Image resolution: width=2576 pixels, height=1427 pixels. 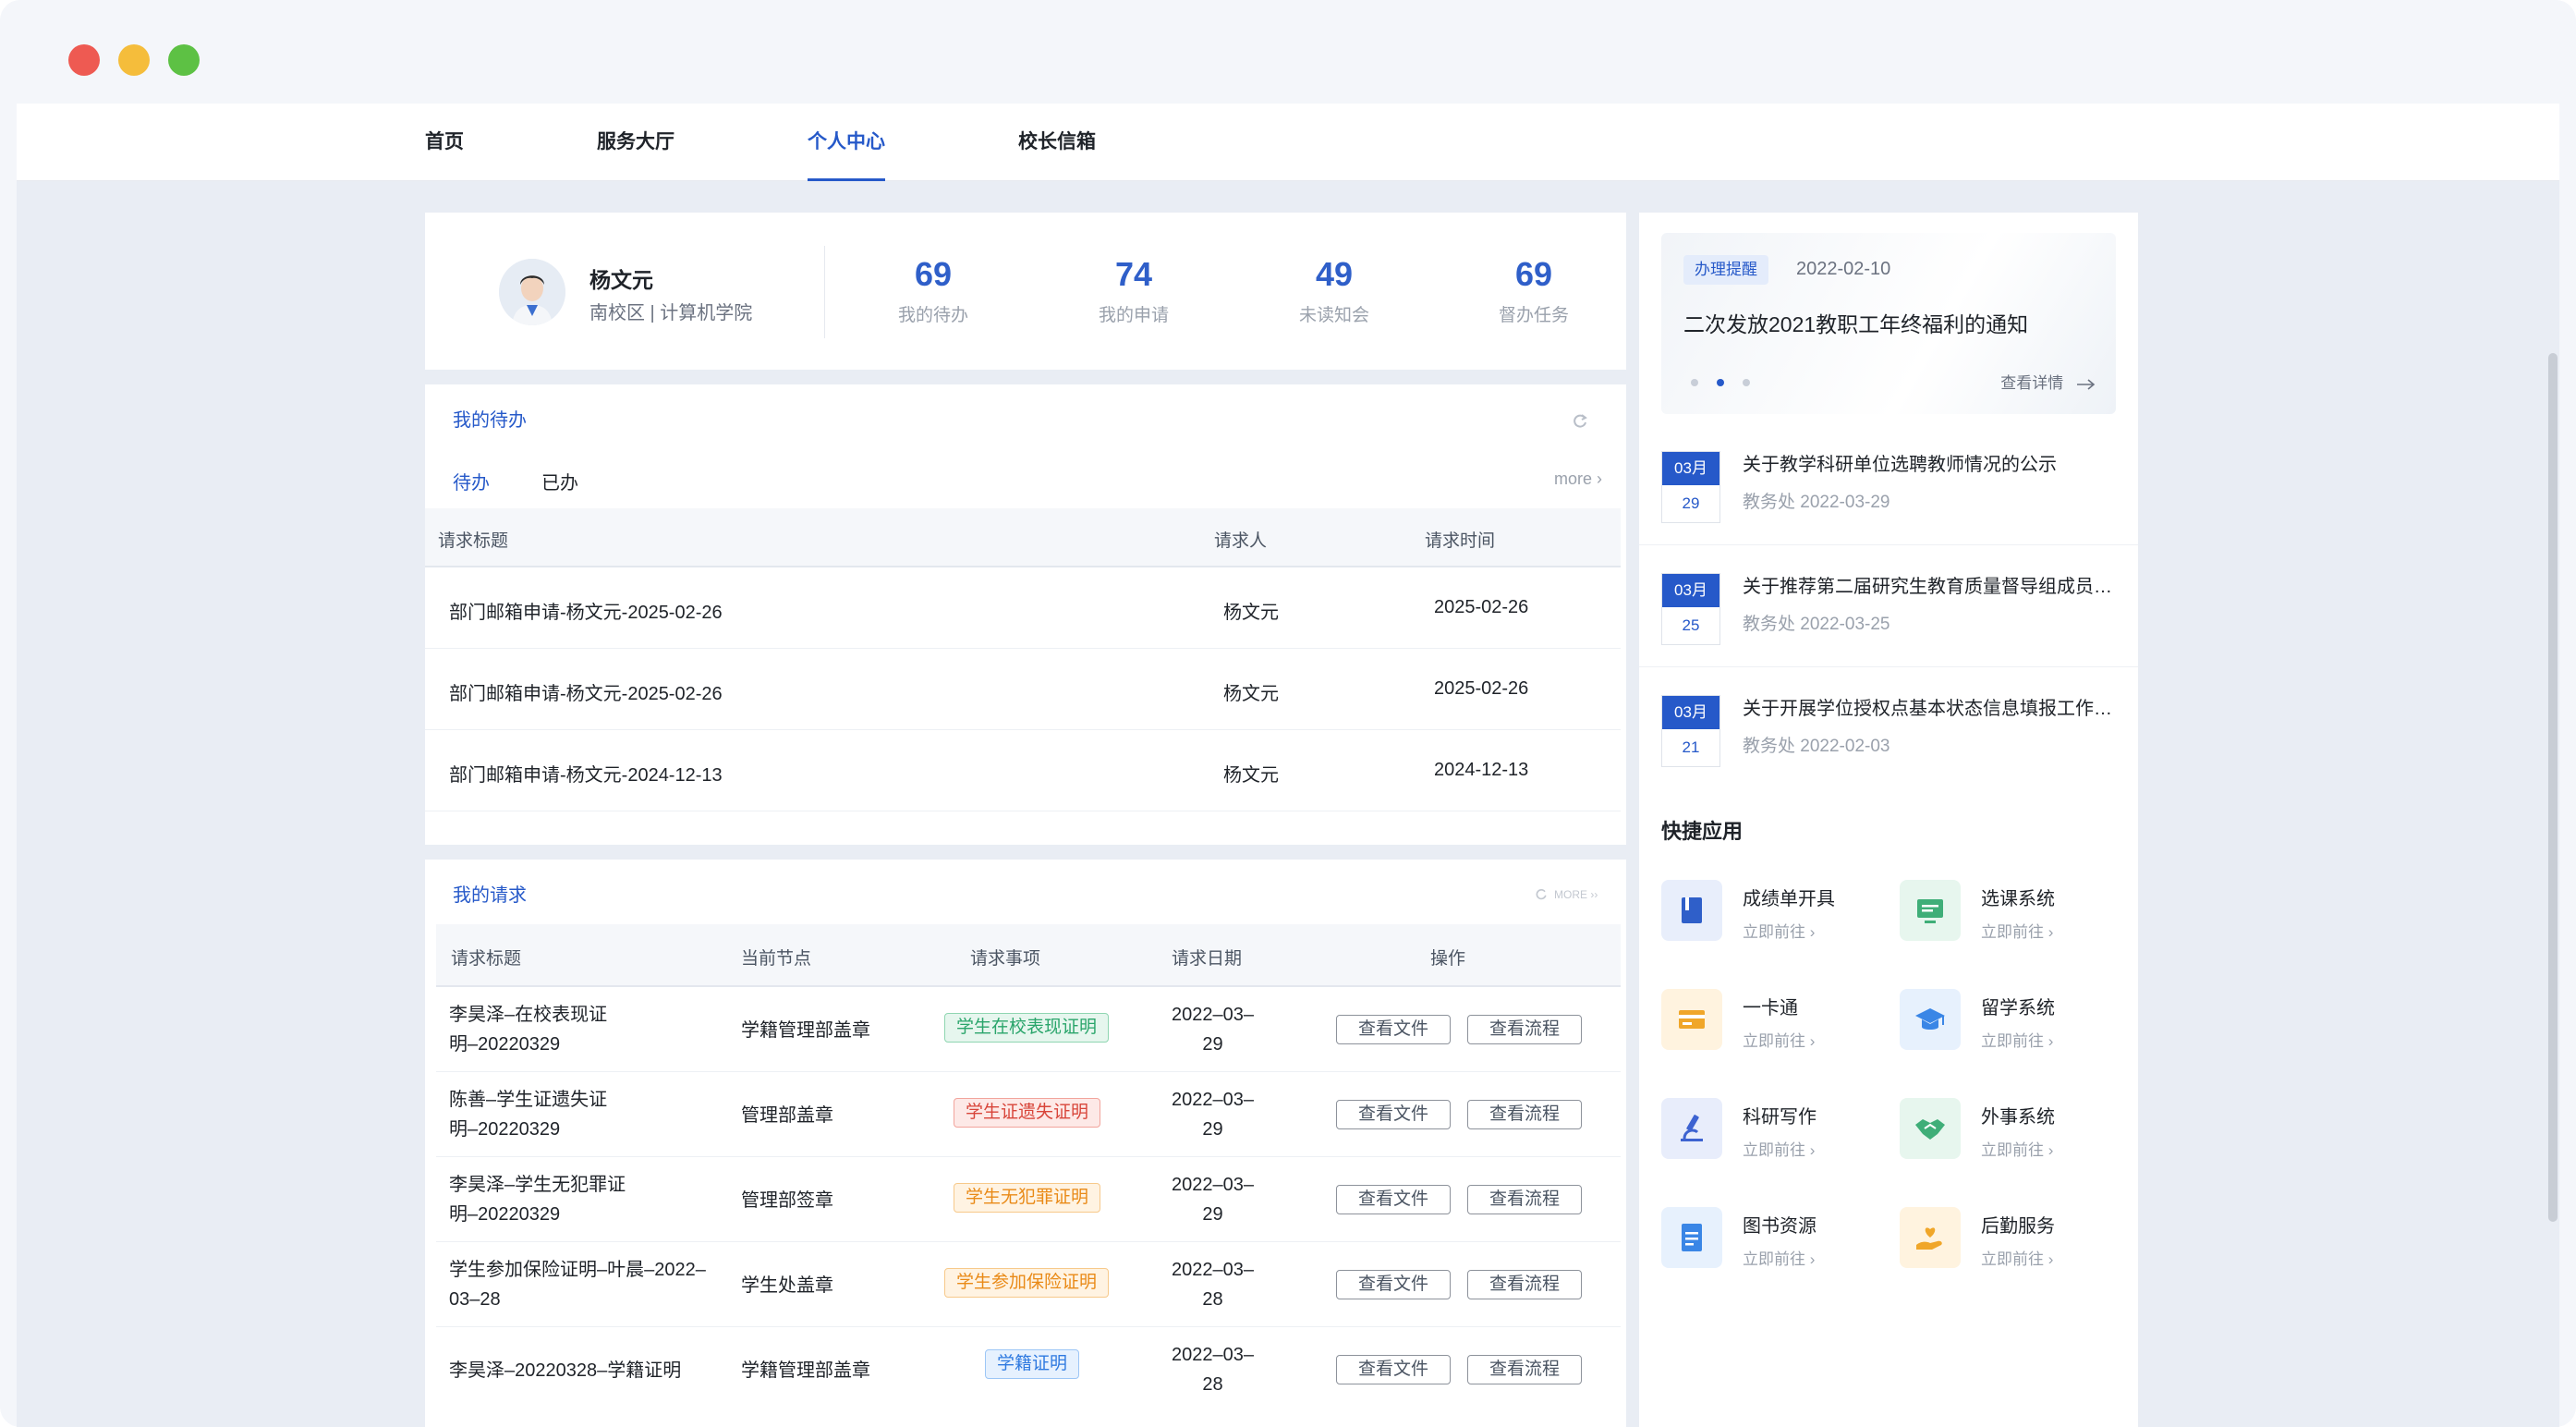 I want to click on stat-my-todo: 69 我的待办, so click(x=933, y=290).